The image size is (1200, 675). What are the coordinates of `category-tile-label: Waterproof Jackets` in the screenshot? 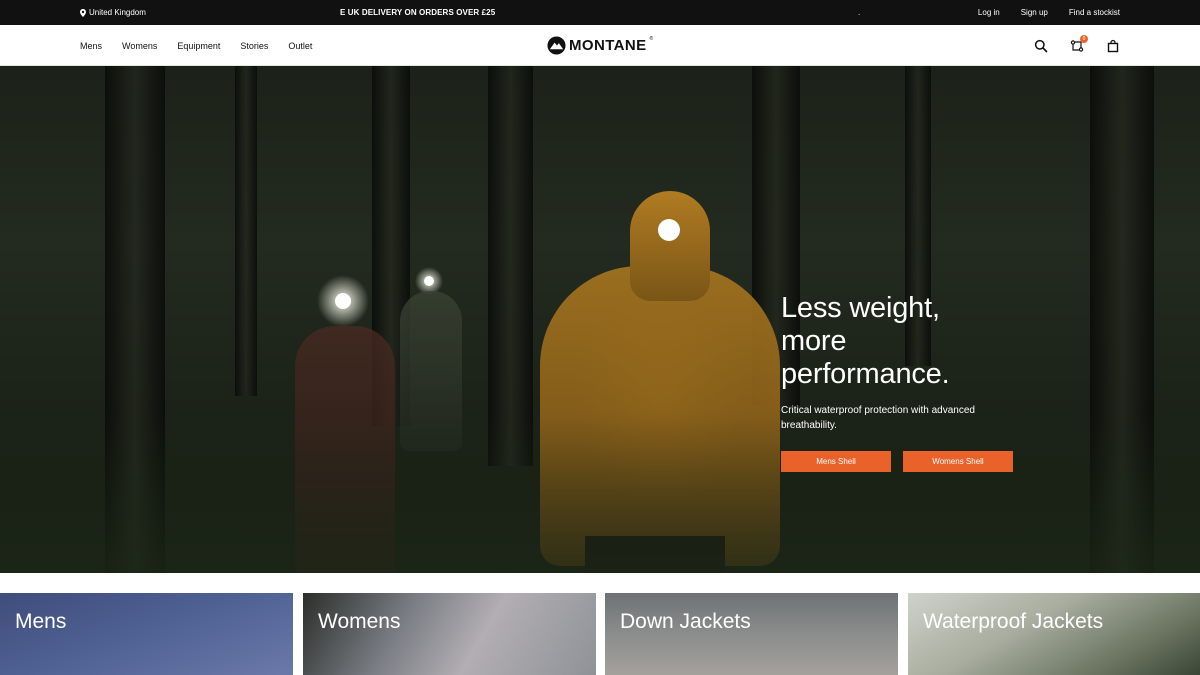 It's located at (1013, 621).